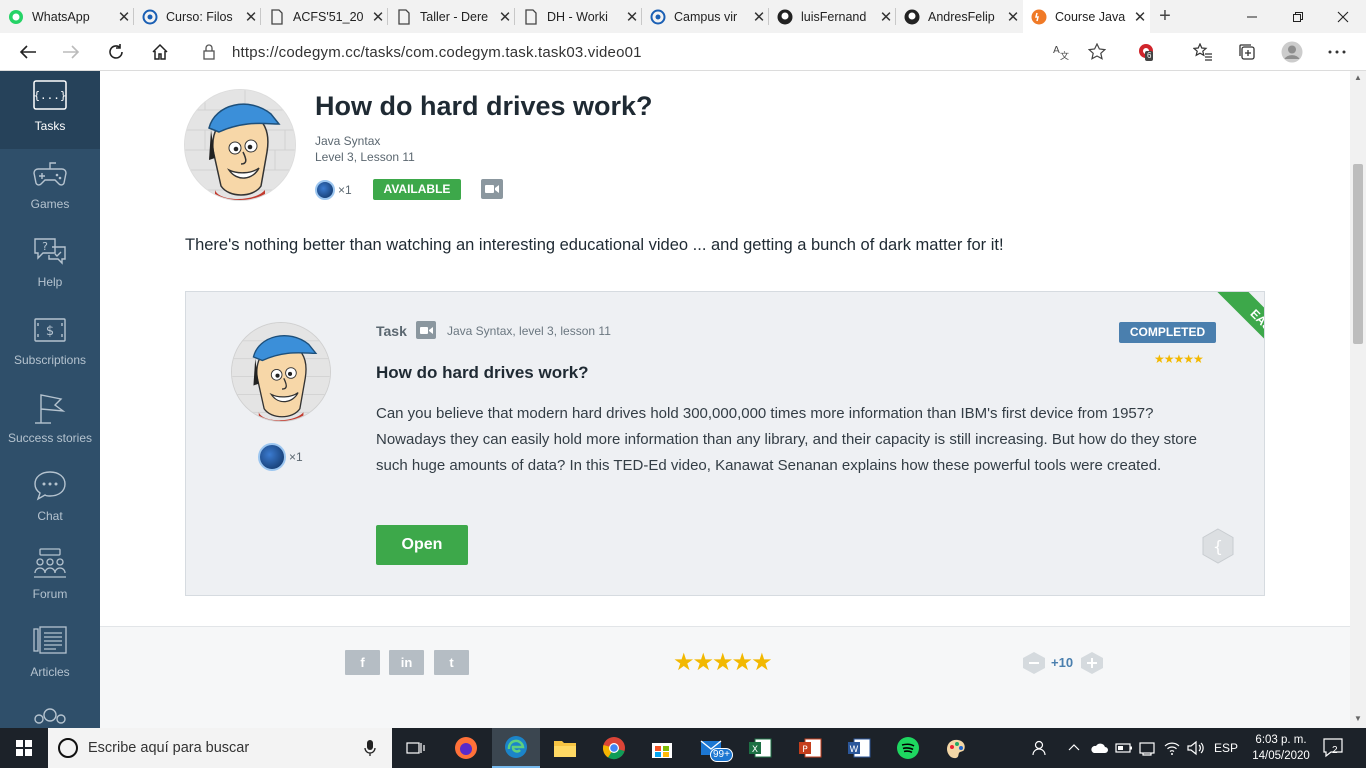 The height and width of the screenshot is (768, 1366). What do you see at coordinates (1147, 52) in the screenshot?
I see `extension-button: 6` at bounding box center [1147, 52].